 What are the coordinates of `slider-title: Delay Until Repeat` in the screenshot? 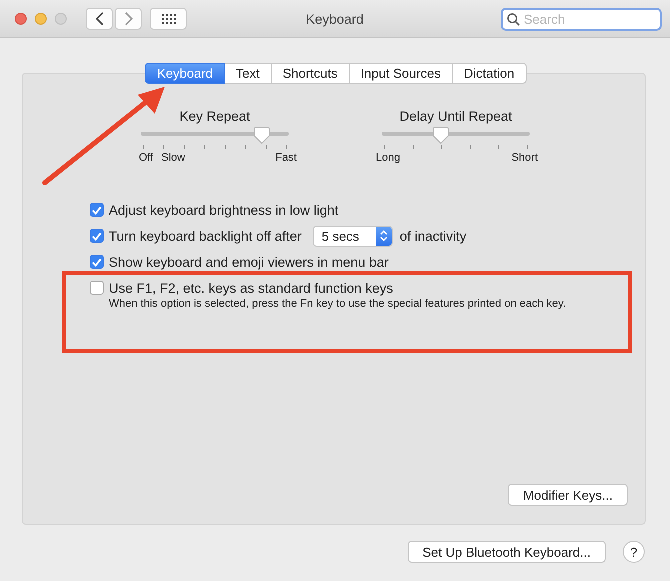 It's located at (456, 117).